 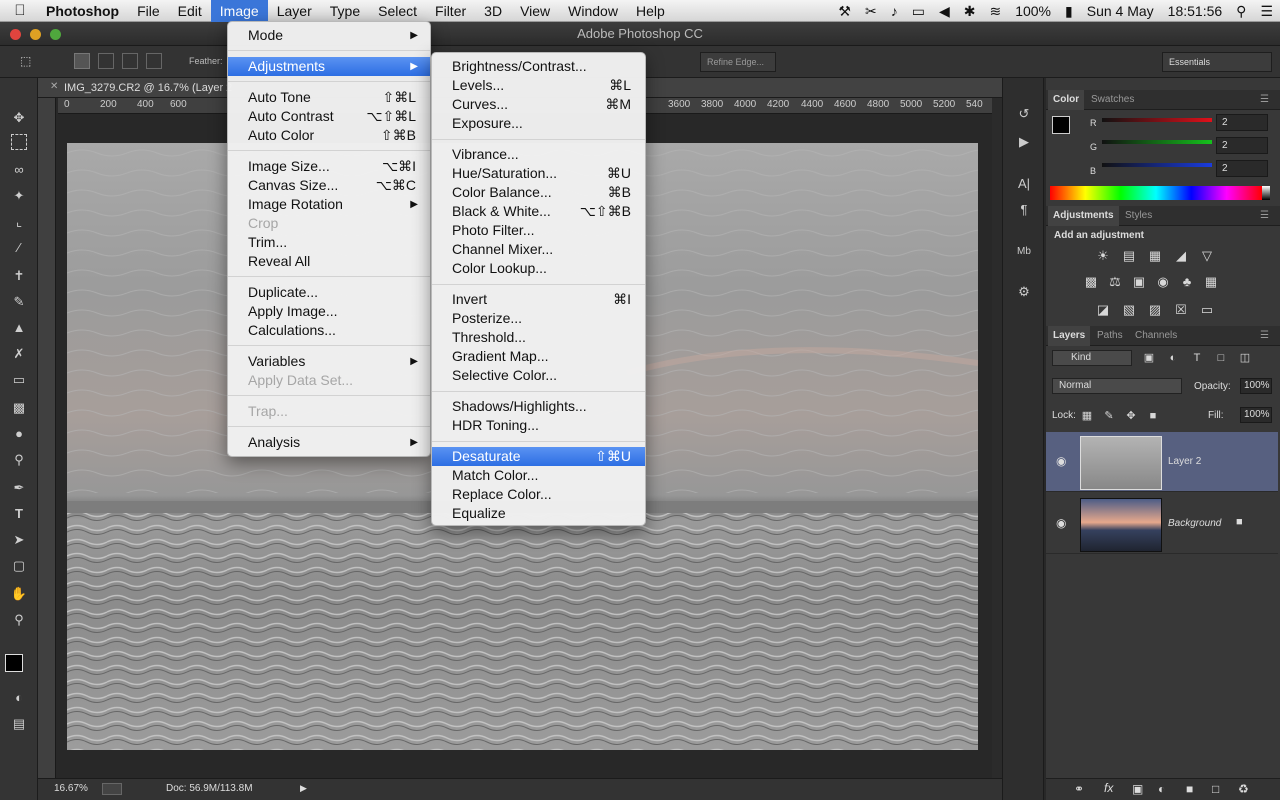 What do you see at coordinates (1241, 11) in the screenshot?
I see `spotlight-icon: ⚲` at bounding box center [1241, 11].